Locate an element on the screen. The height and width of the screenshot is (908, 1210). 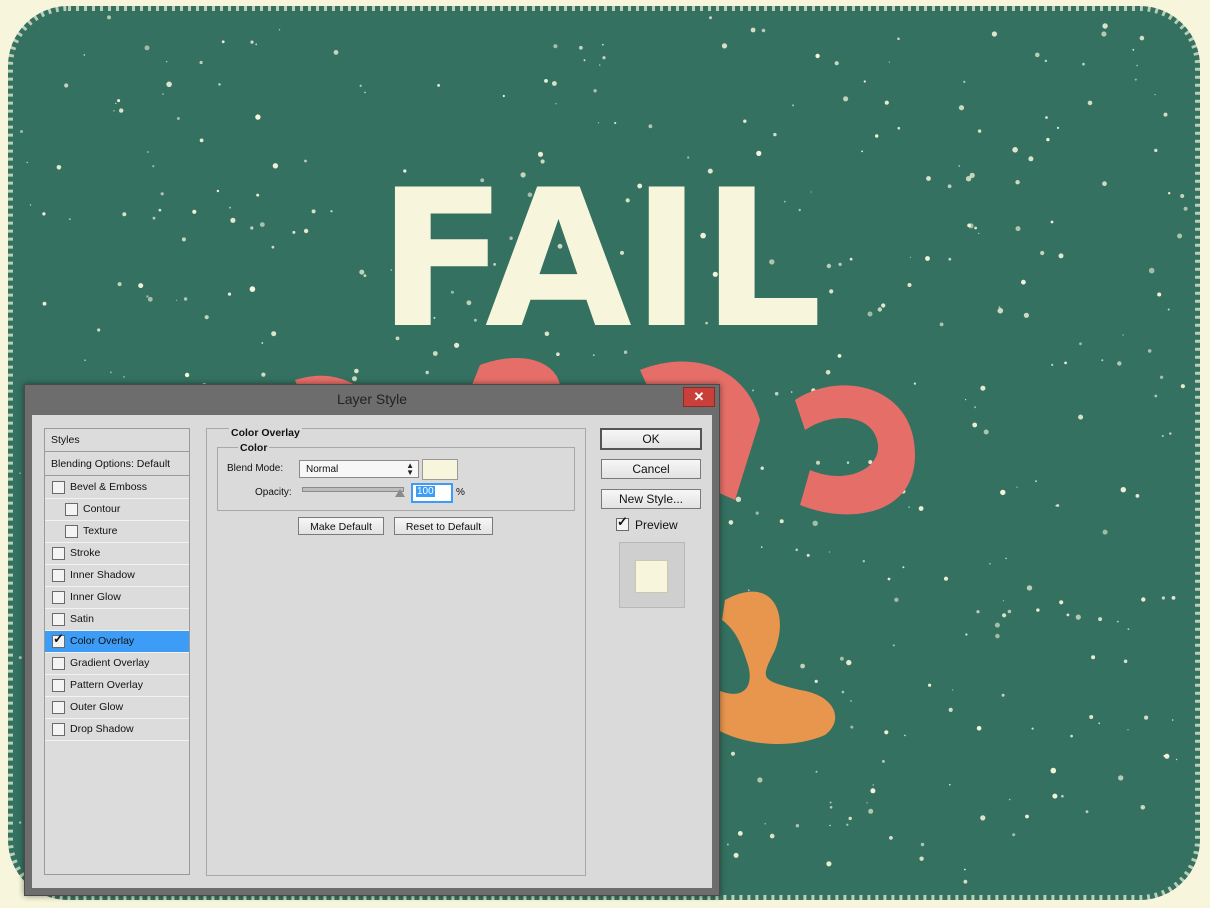
overlay-color-swatch is located at coordinates (440, 469).